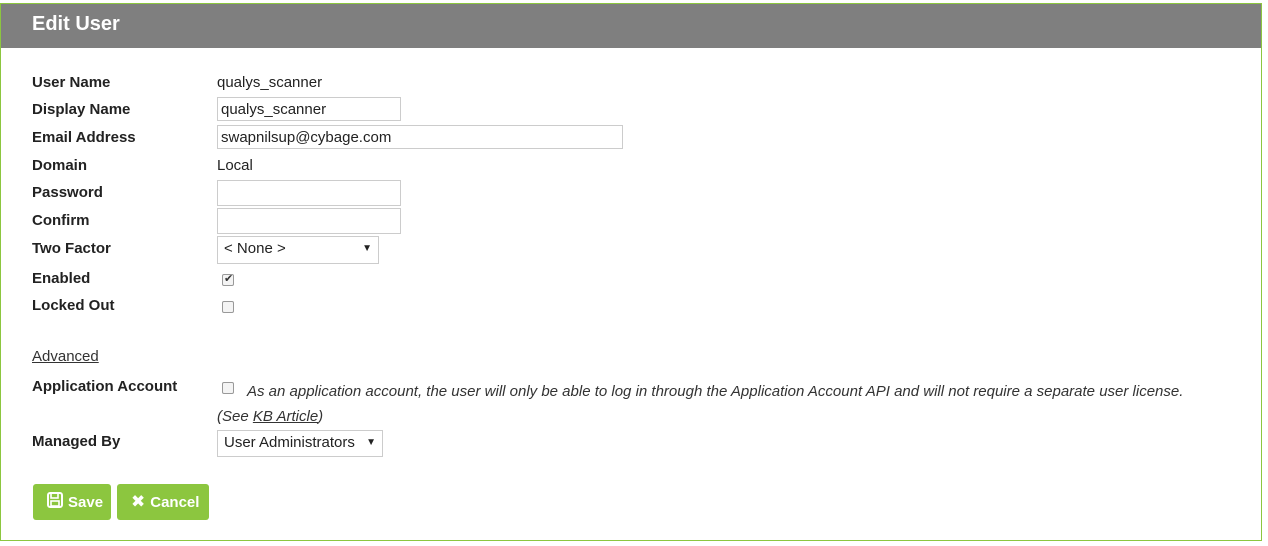 The width and height of the screenshot is (1268, 546). Describe the element at coordinates (81, 109) in the screenshot. I see `display-name-label: Display Name` at that location.